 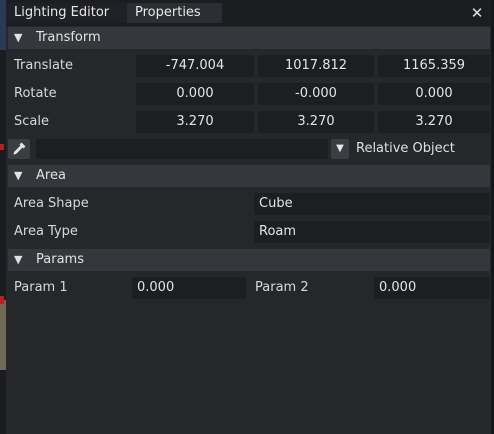 What do you see at coordinates (372, 232) in the screenshot?
I see `area-type-field: Roam` at bounding box center [372, 232].